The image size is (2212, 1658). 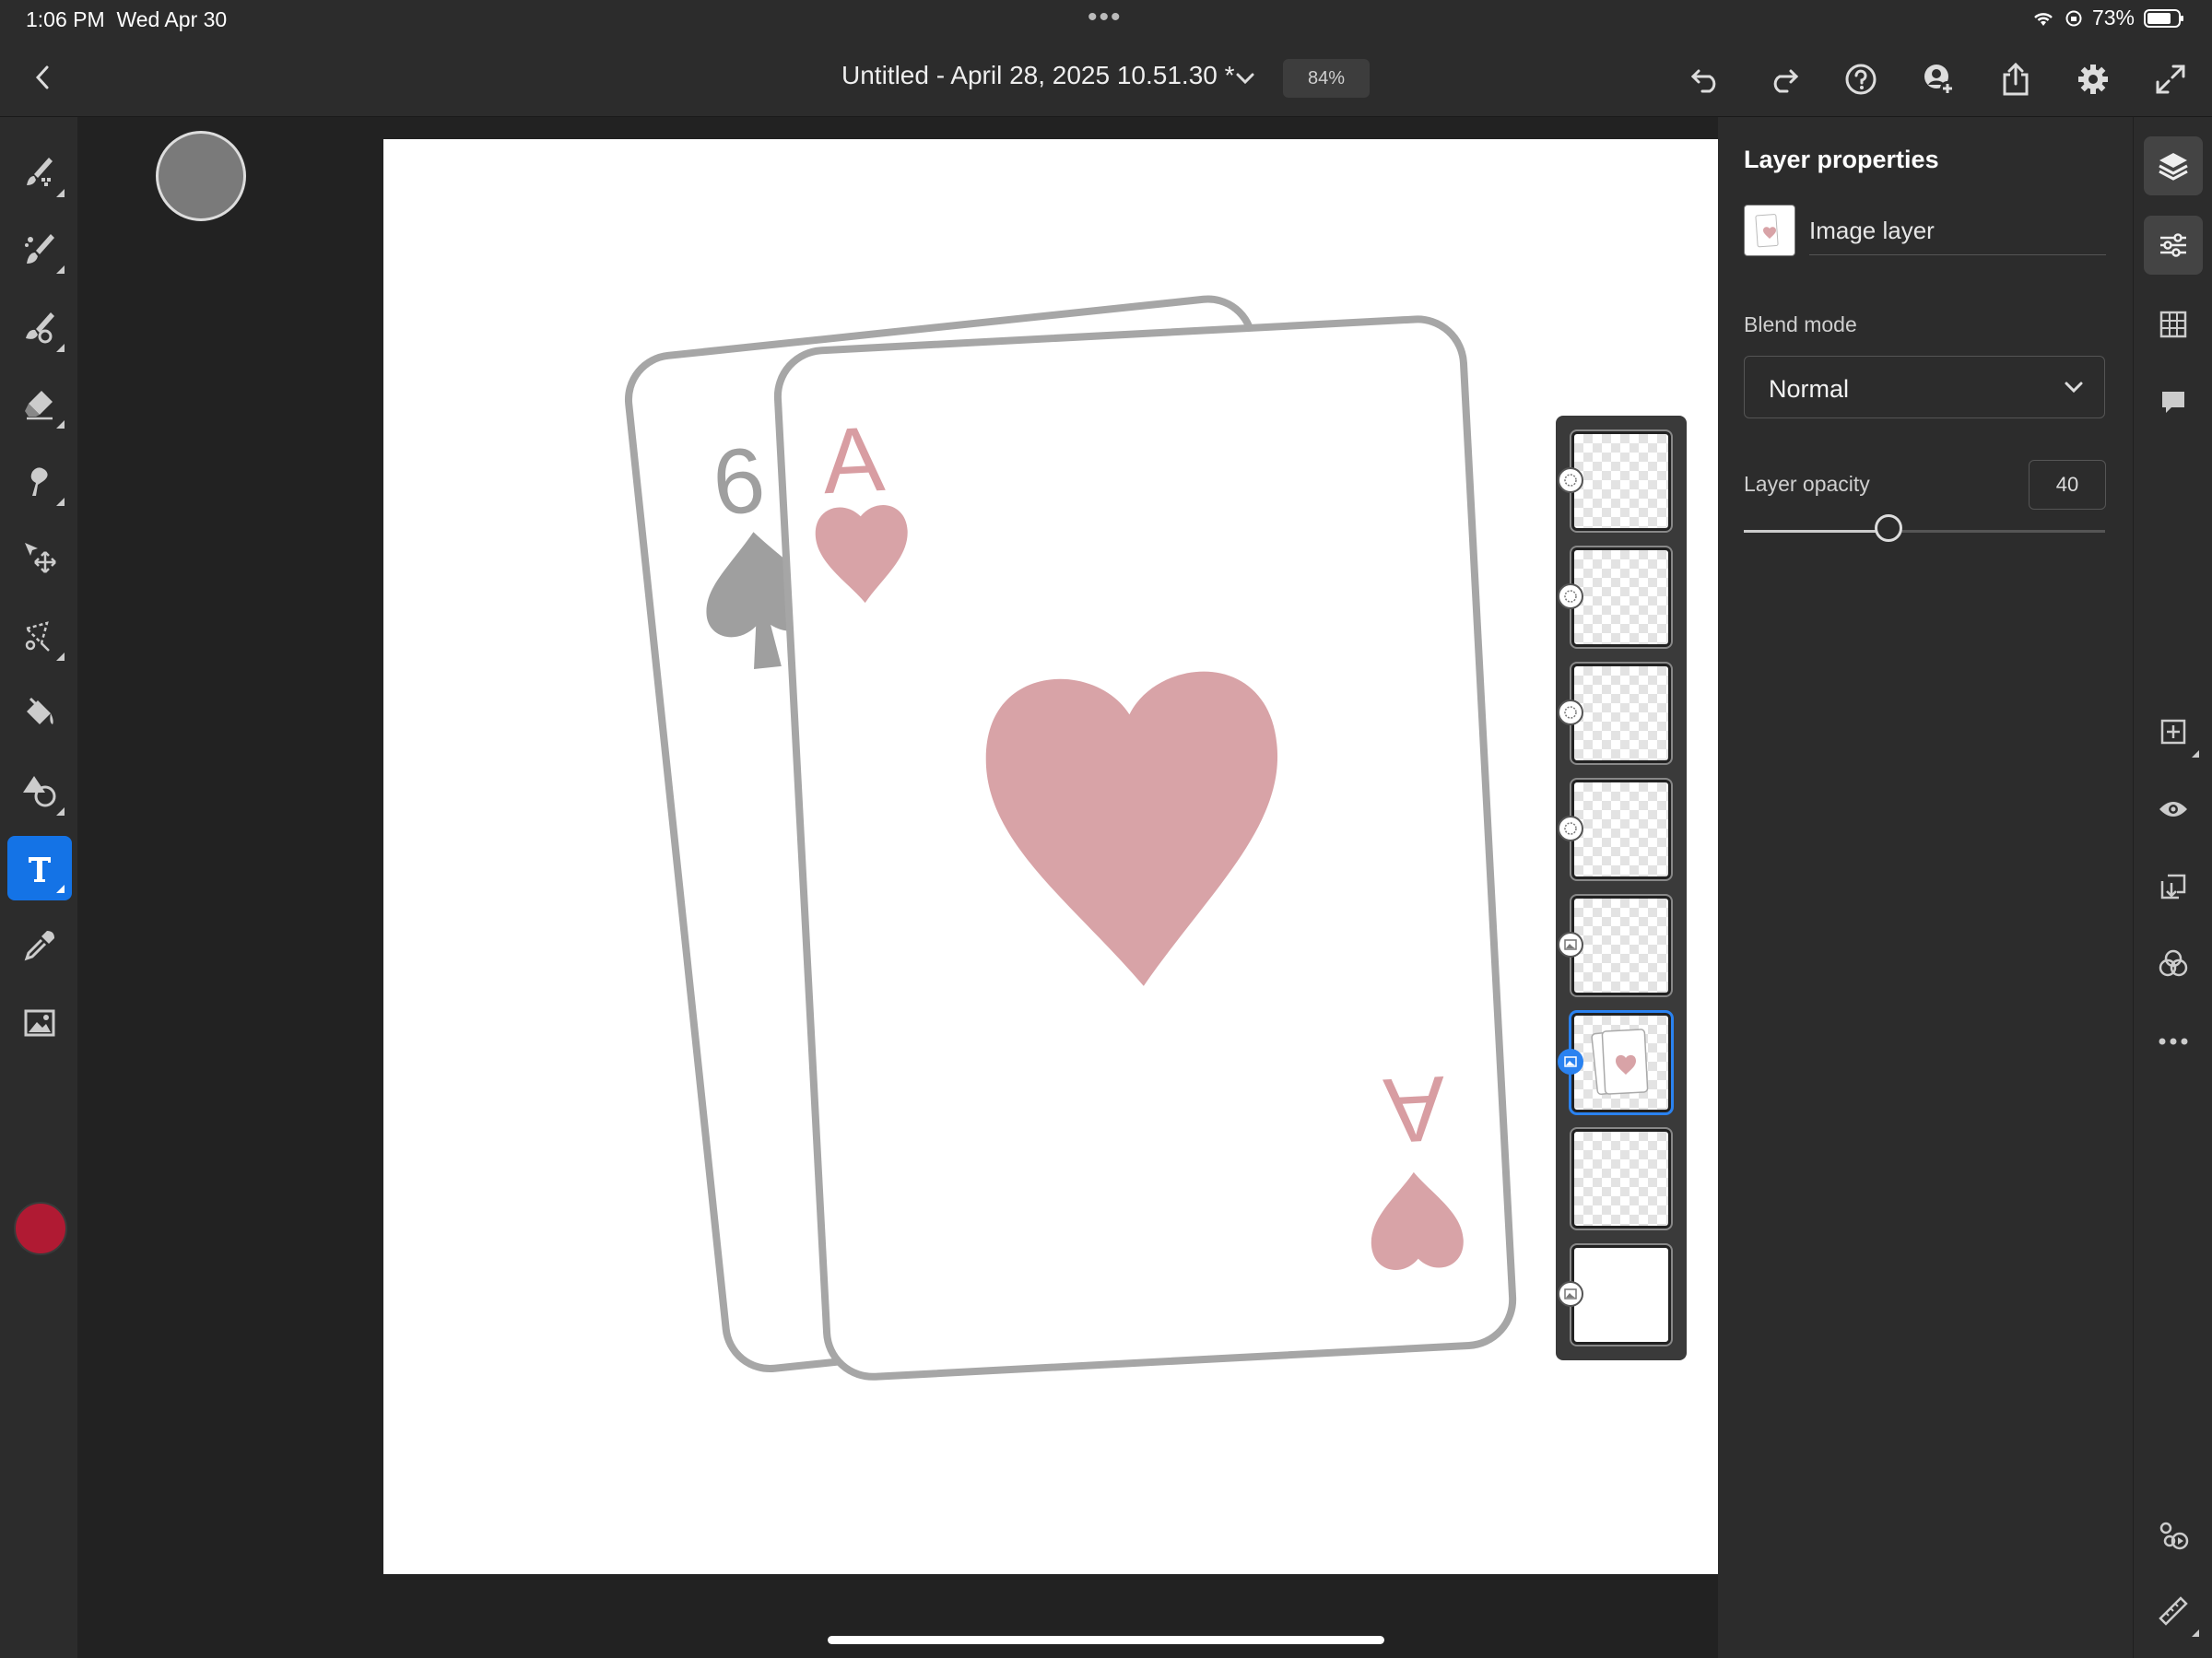 I want to click on gear-icon, so click(x=2093, y=80).